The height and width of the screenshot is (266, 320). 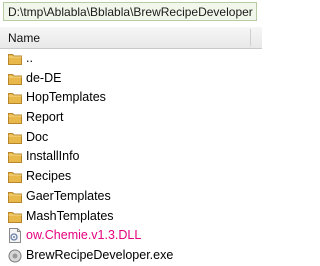 I want to click on list-item-mashtemplates: MashTemplates, so click(x=131, y=217).